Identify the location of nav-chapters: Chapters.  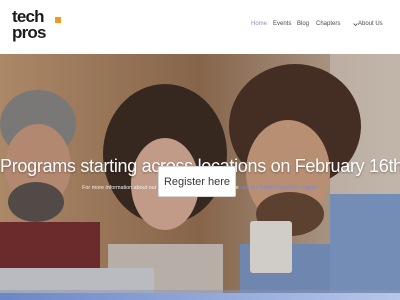
(339, 24).